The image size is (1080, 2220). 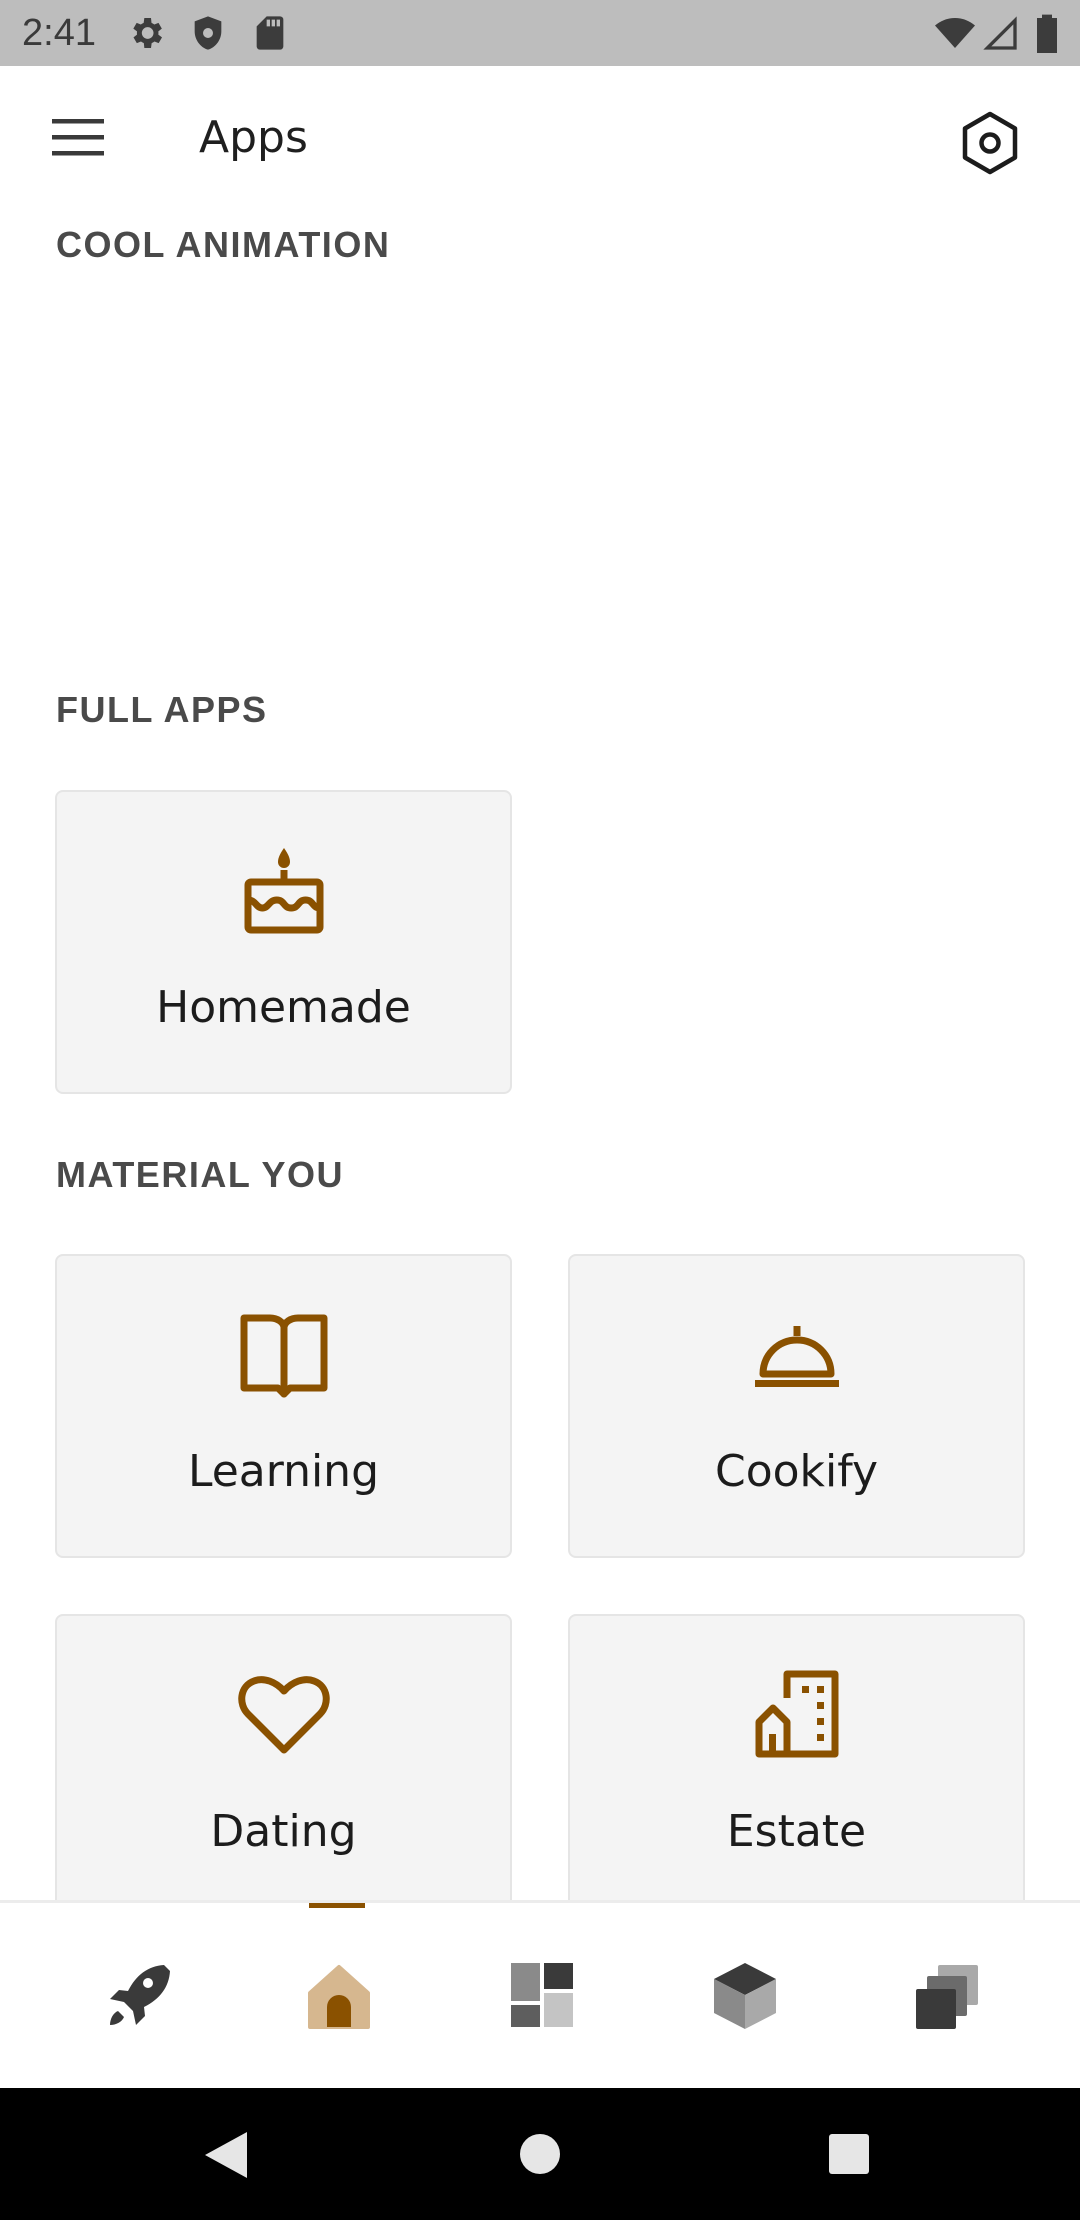 I want to click on nav-tab-cube, so click(x=744, y=1997).